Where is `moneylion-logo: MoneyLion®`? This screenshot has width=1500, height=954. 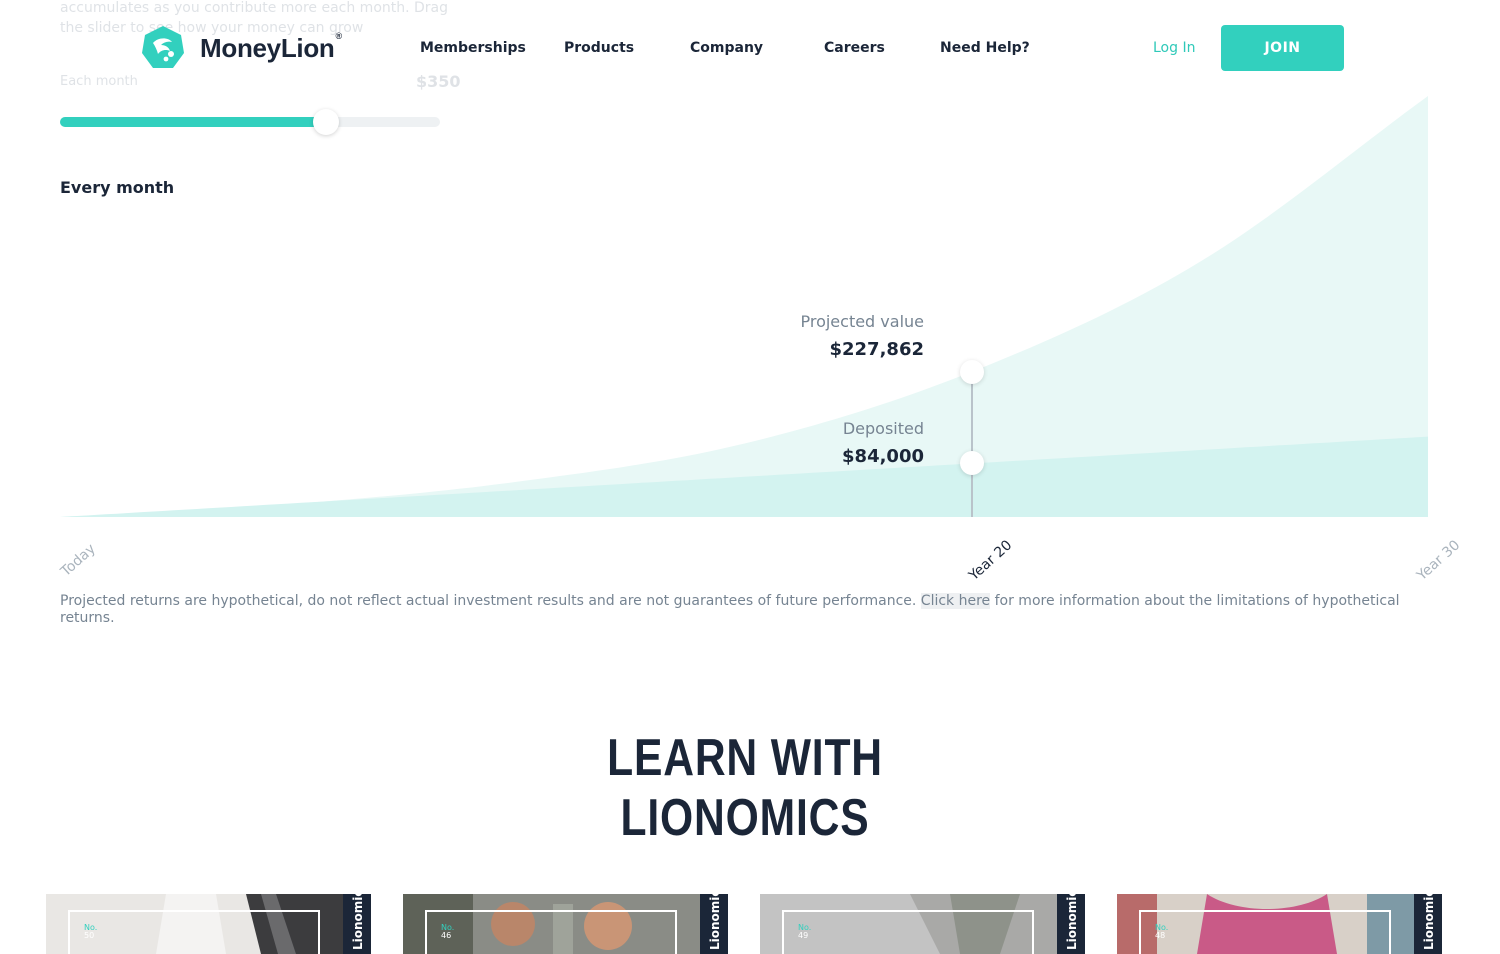 moneylion-logo: MoneyLion® is located at coordinates (241, 48).